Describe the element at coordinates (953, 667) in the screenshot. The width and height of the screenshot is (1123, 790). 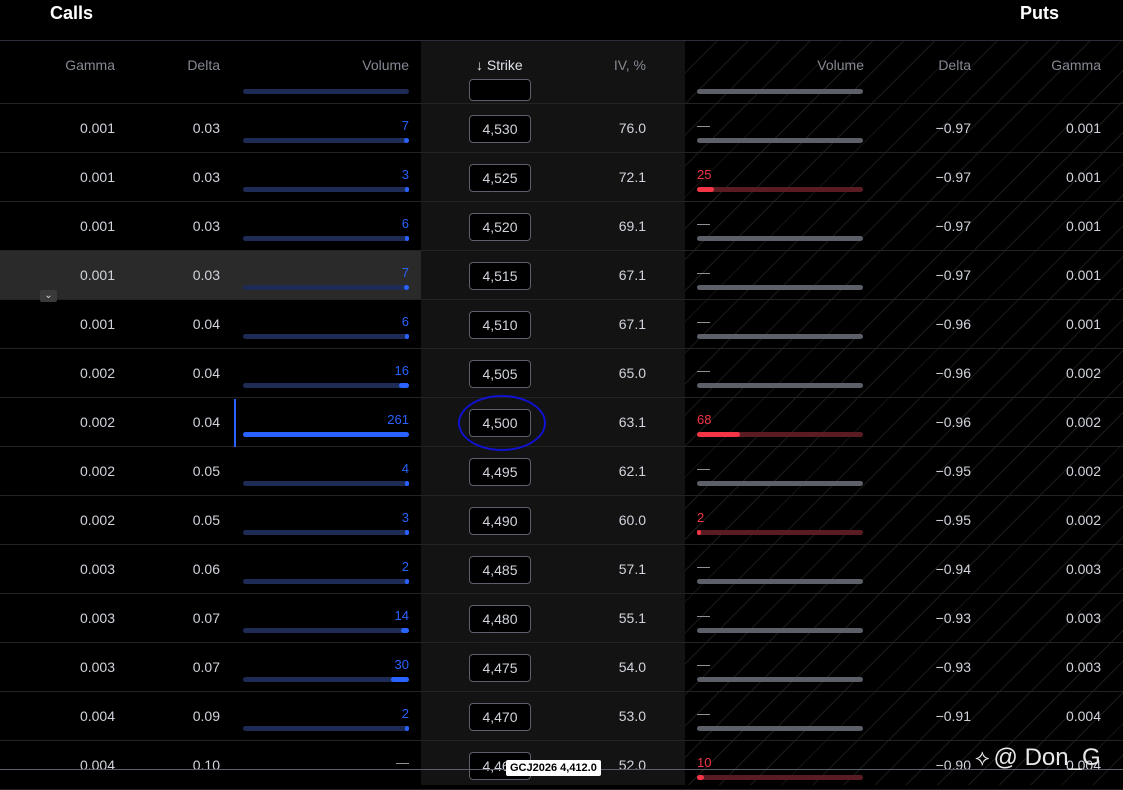
I see `put-delta: −0.93` at that location.